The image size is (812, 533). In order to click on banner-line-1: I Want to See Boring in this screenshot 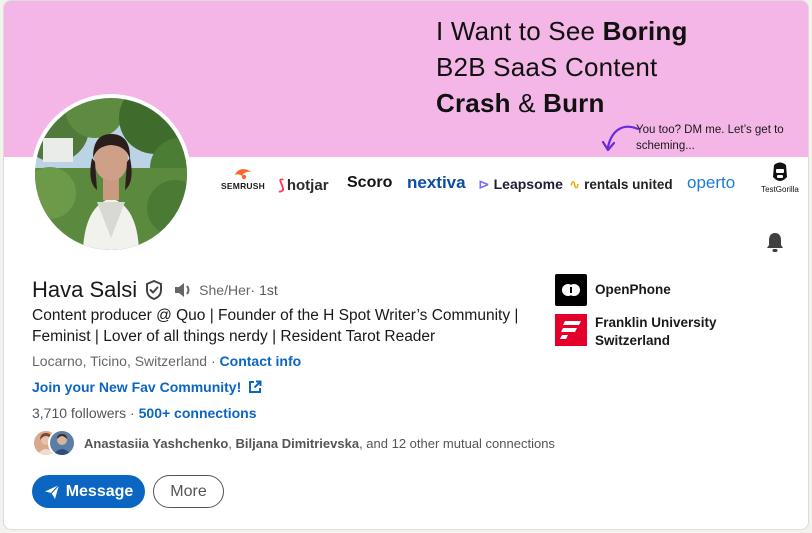, I will do `click(562, 31)`.